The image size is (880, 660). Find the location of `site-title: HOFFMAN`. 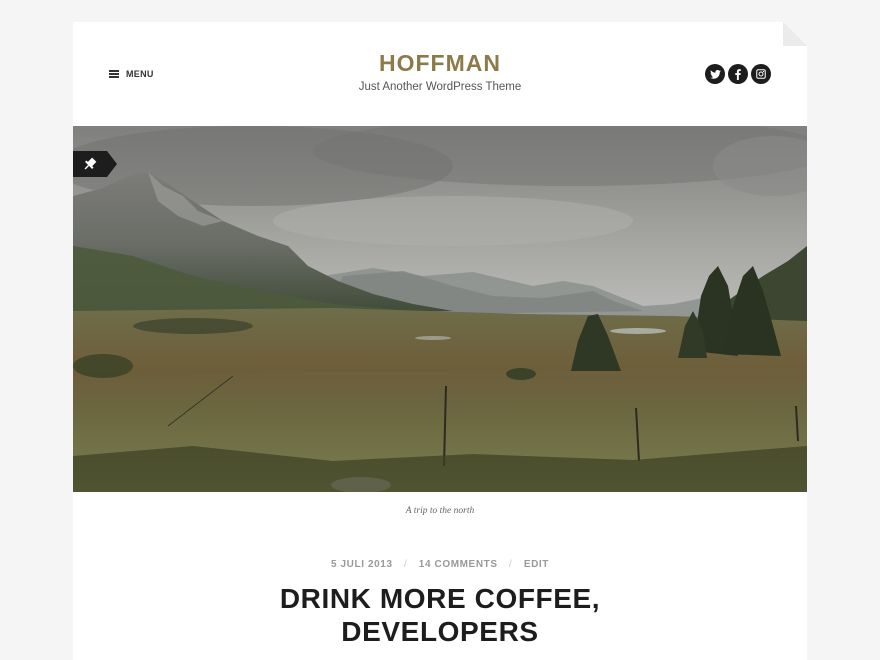

site-title: HOFFMAN is located at coordinates (440, 63).